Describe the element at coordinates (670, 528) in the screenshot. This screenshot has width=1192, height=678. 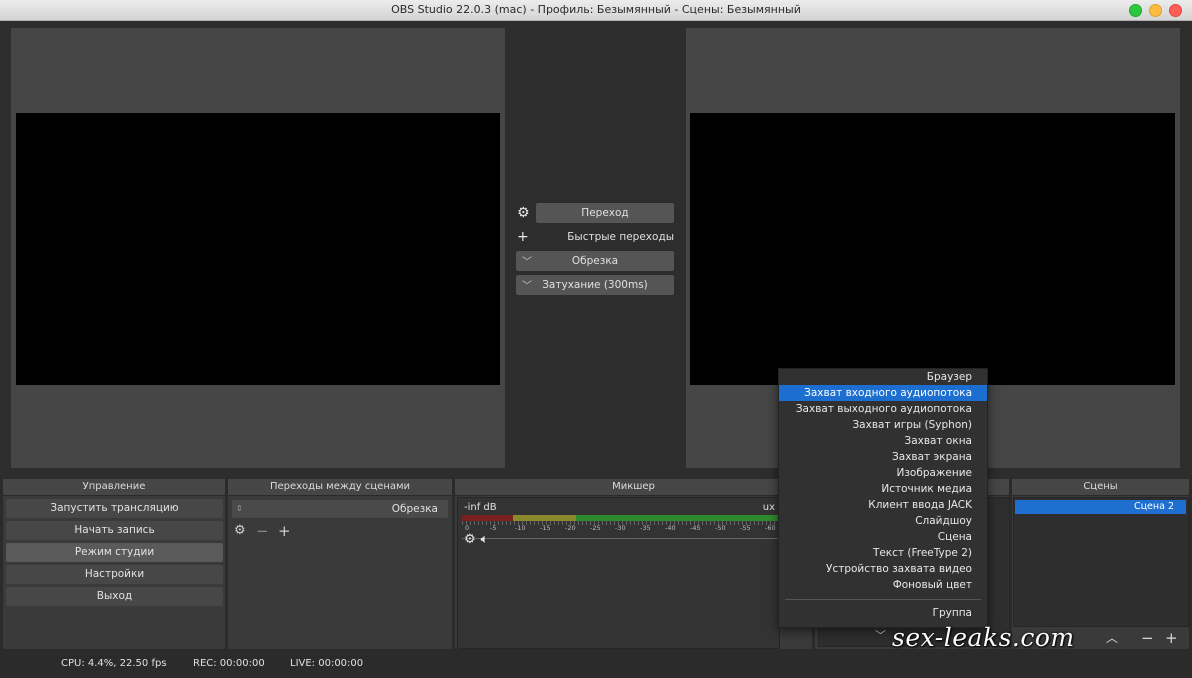
I see `meter-tick-label: -40` at that location.